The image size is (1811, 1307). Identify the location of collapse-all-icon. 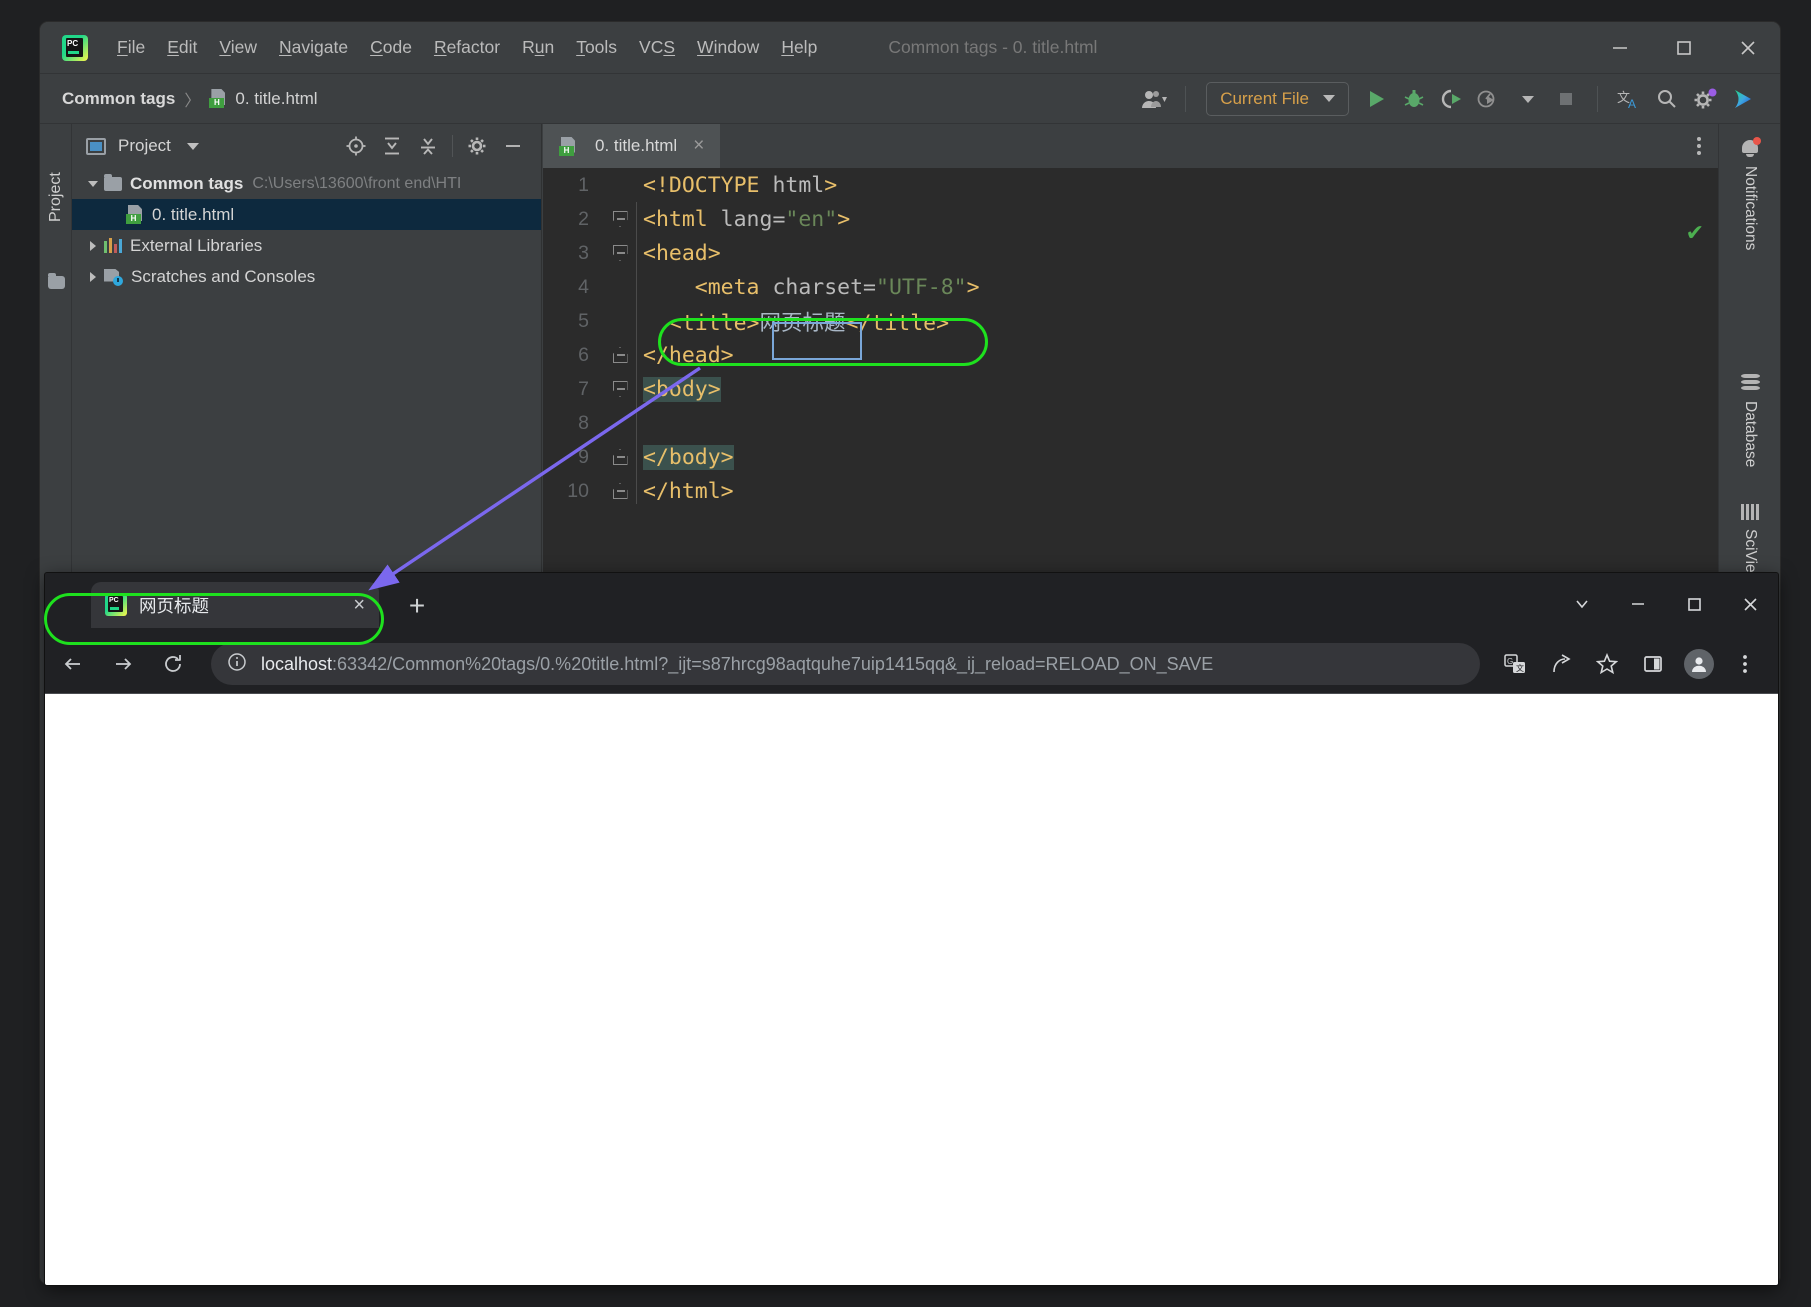
(428, 146).